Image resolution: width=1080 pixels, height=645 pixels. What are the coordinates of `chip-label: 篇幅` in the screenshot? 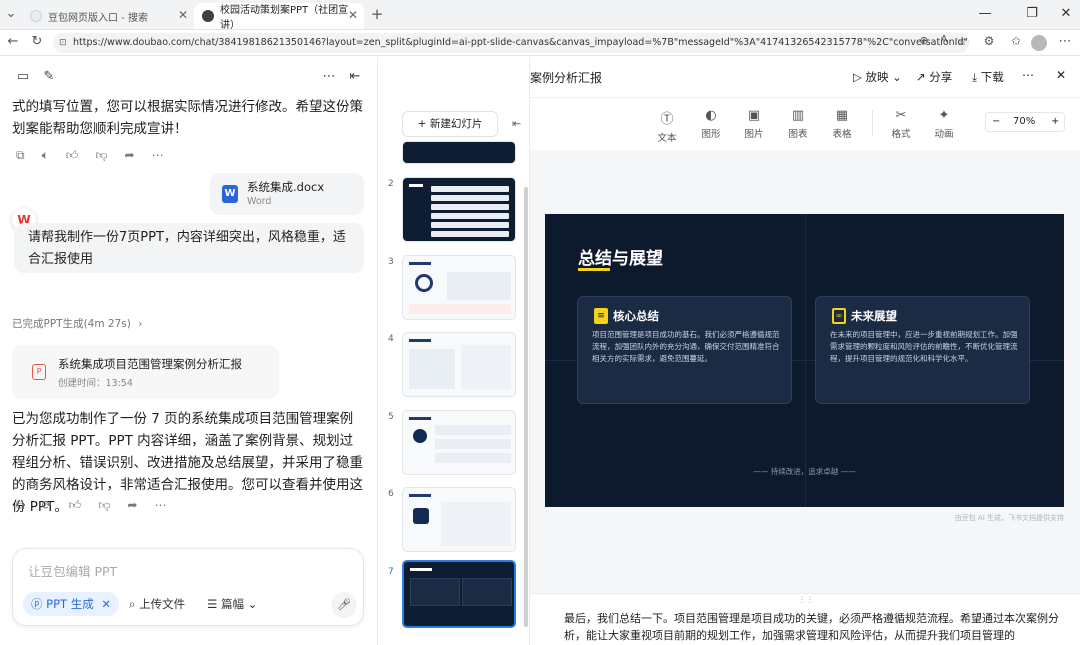 It's located at (232, 604).